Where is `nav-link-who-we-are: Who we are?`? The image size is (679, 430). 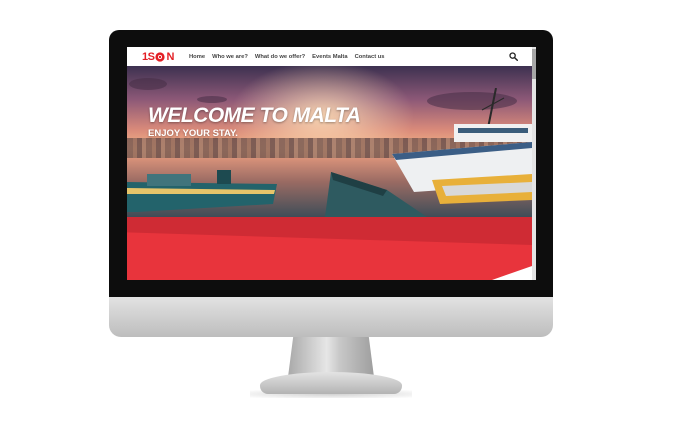 nav-link-who-we-are: Who we are? is located at coordinates (230, 57).